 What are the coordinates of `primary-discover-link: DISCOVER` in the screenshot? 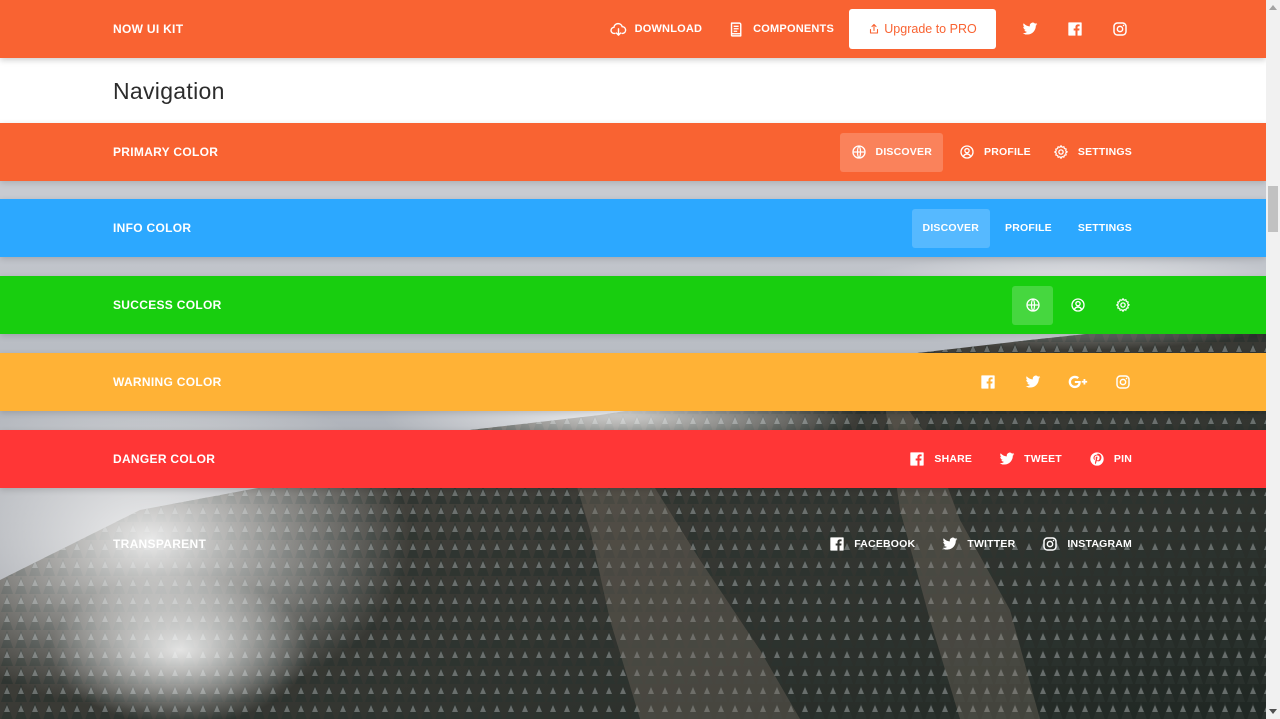 It's located at (891, 152).